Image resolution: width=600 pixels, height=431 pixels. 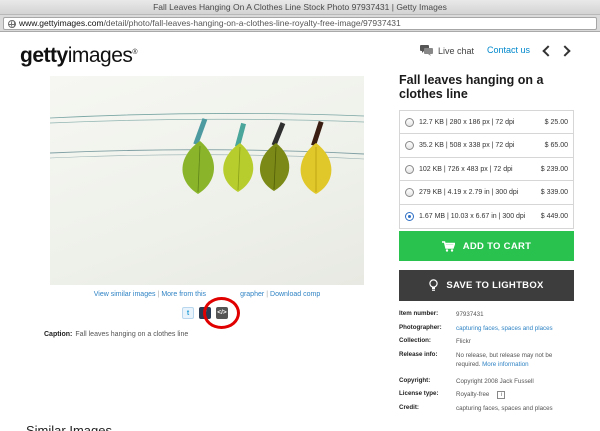 What do you see at coordinates (556, 146) in the screenshot?
I see `size-price: $ 65.00` at bounding box center [556, 146].